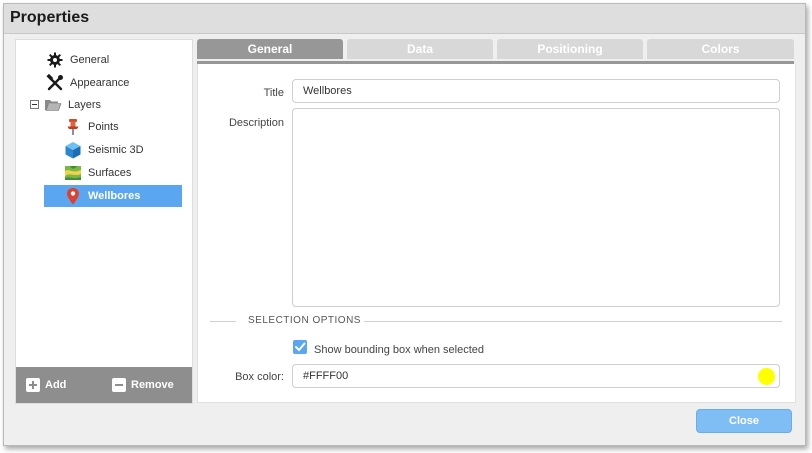 Image resolution: width=812 pixels, height=453 pixels. I want to click on checkmark-icon, so click(300, 347).